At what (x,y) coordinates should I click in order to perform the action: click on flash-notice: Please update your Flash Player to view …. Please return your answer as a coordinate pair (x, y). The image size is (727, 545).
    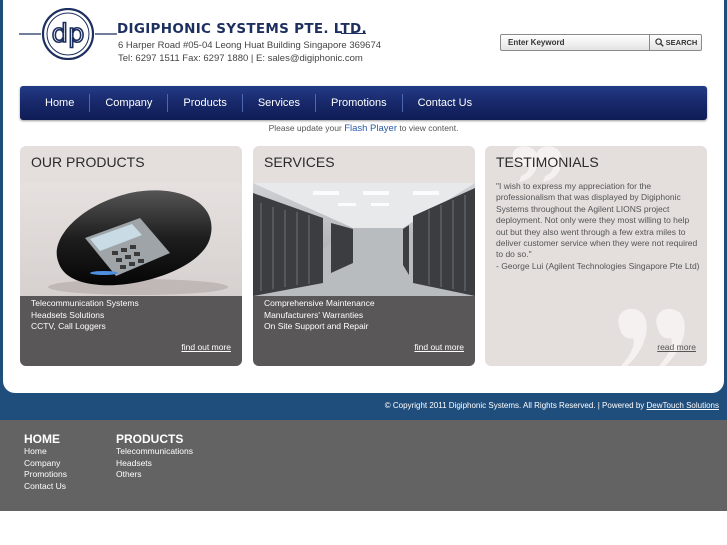
    Looking at the image, I should click on (363, 128).